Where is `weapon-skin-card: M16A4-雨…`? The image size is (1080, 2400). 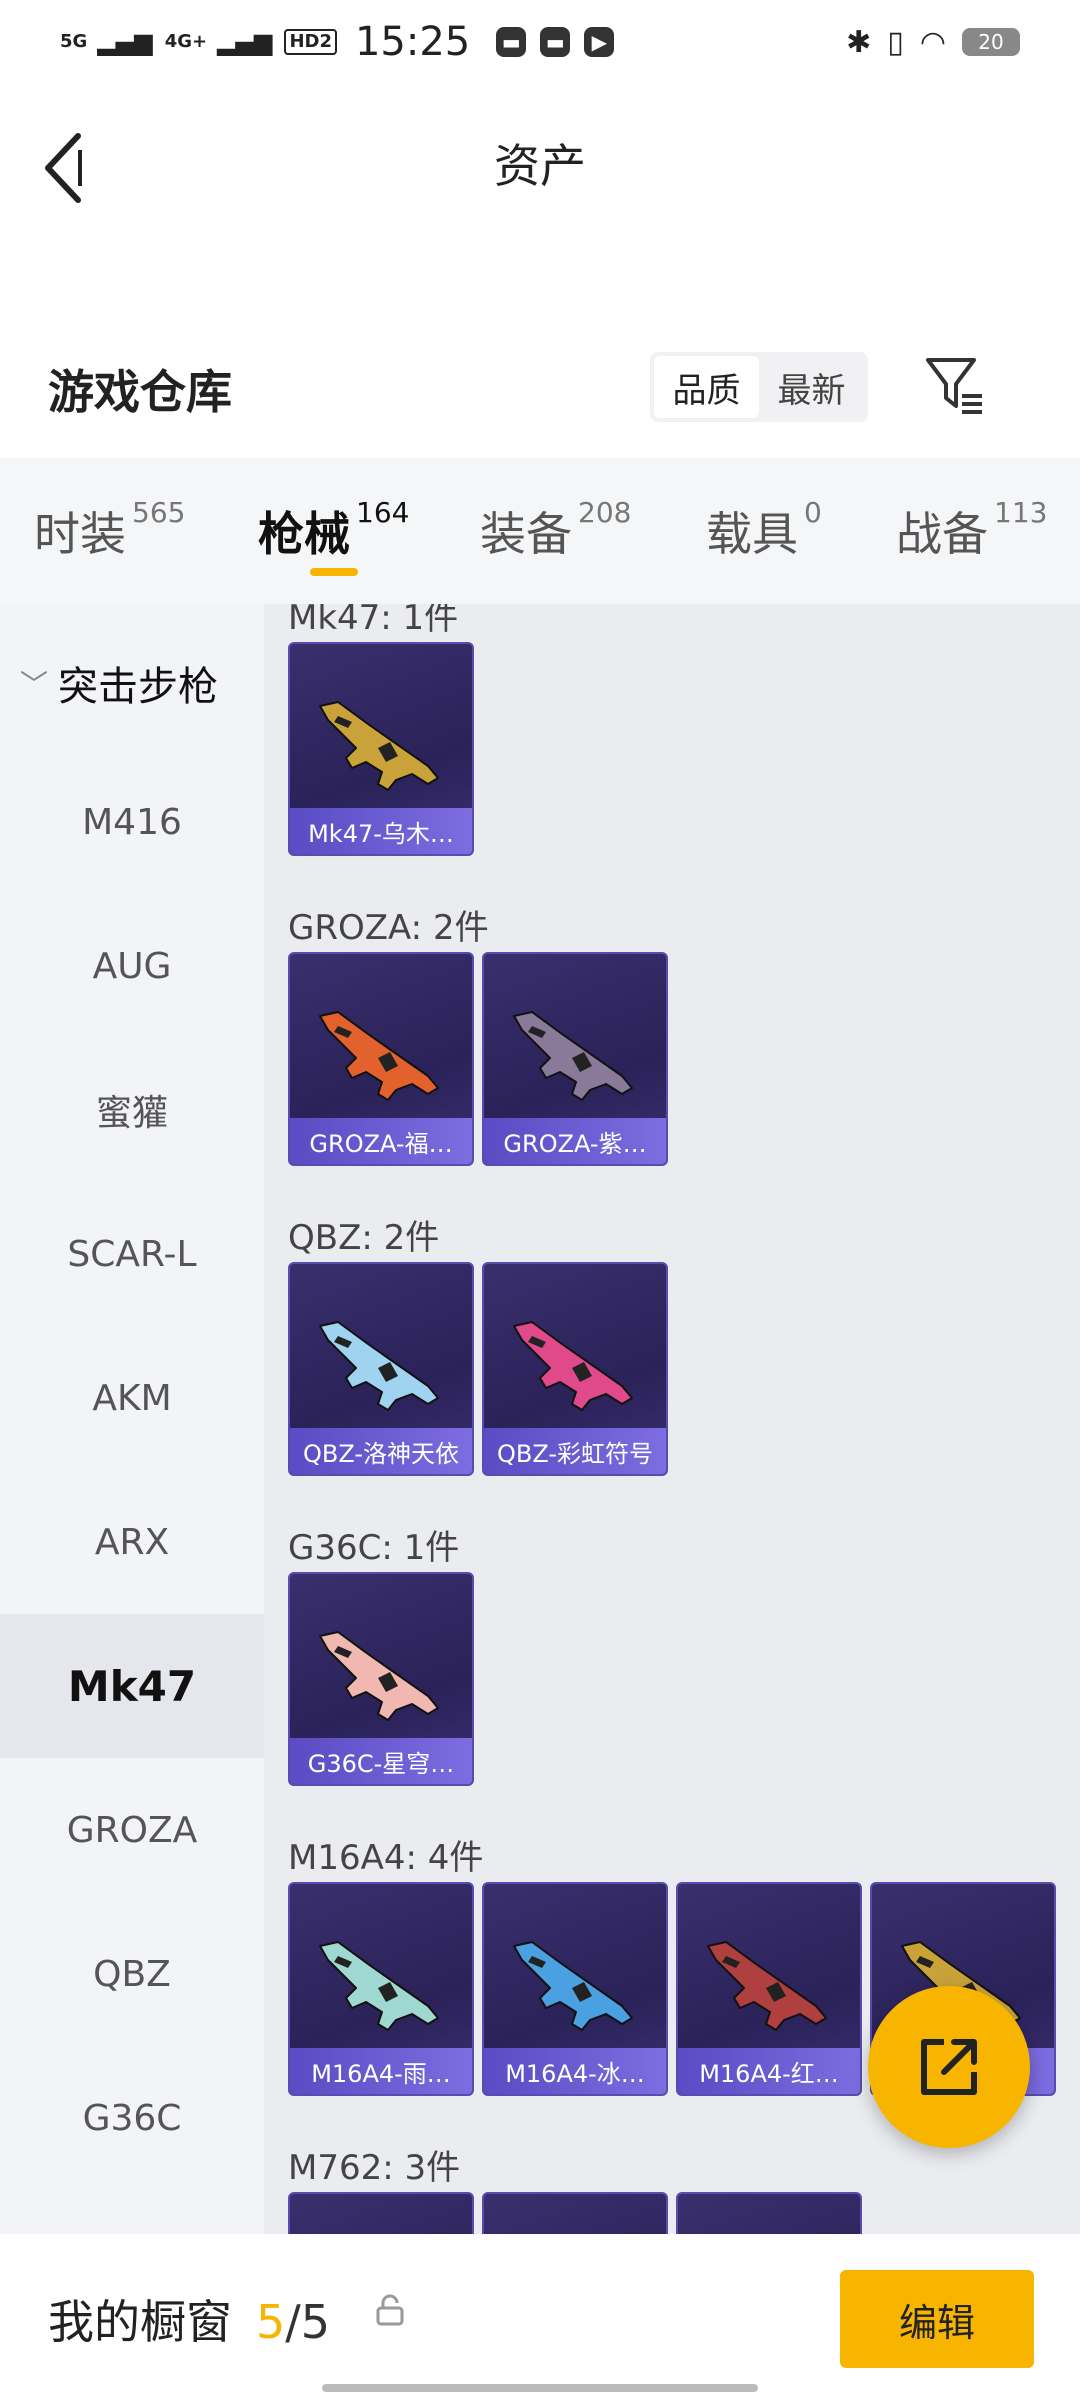 weapon-skin-card: M16A4-雨… is located at coordinates (381, 1989).